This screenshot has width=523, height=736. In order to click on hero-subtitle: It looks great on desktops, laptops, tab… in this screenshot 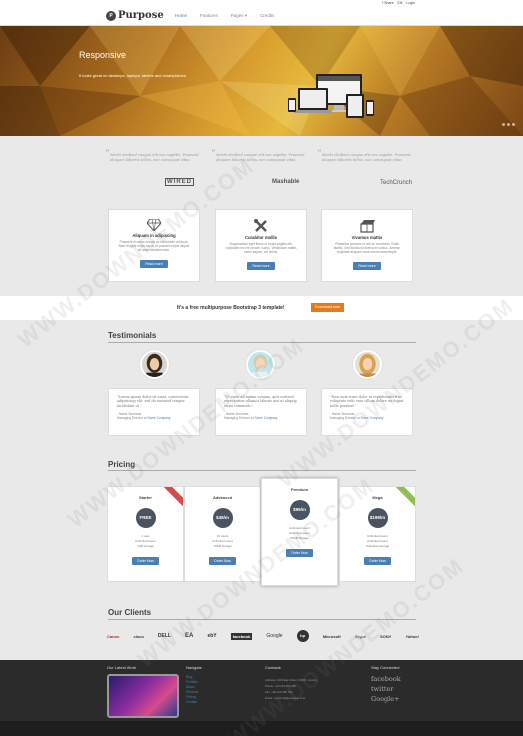, I will do `click(132, 75)`.